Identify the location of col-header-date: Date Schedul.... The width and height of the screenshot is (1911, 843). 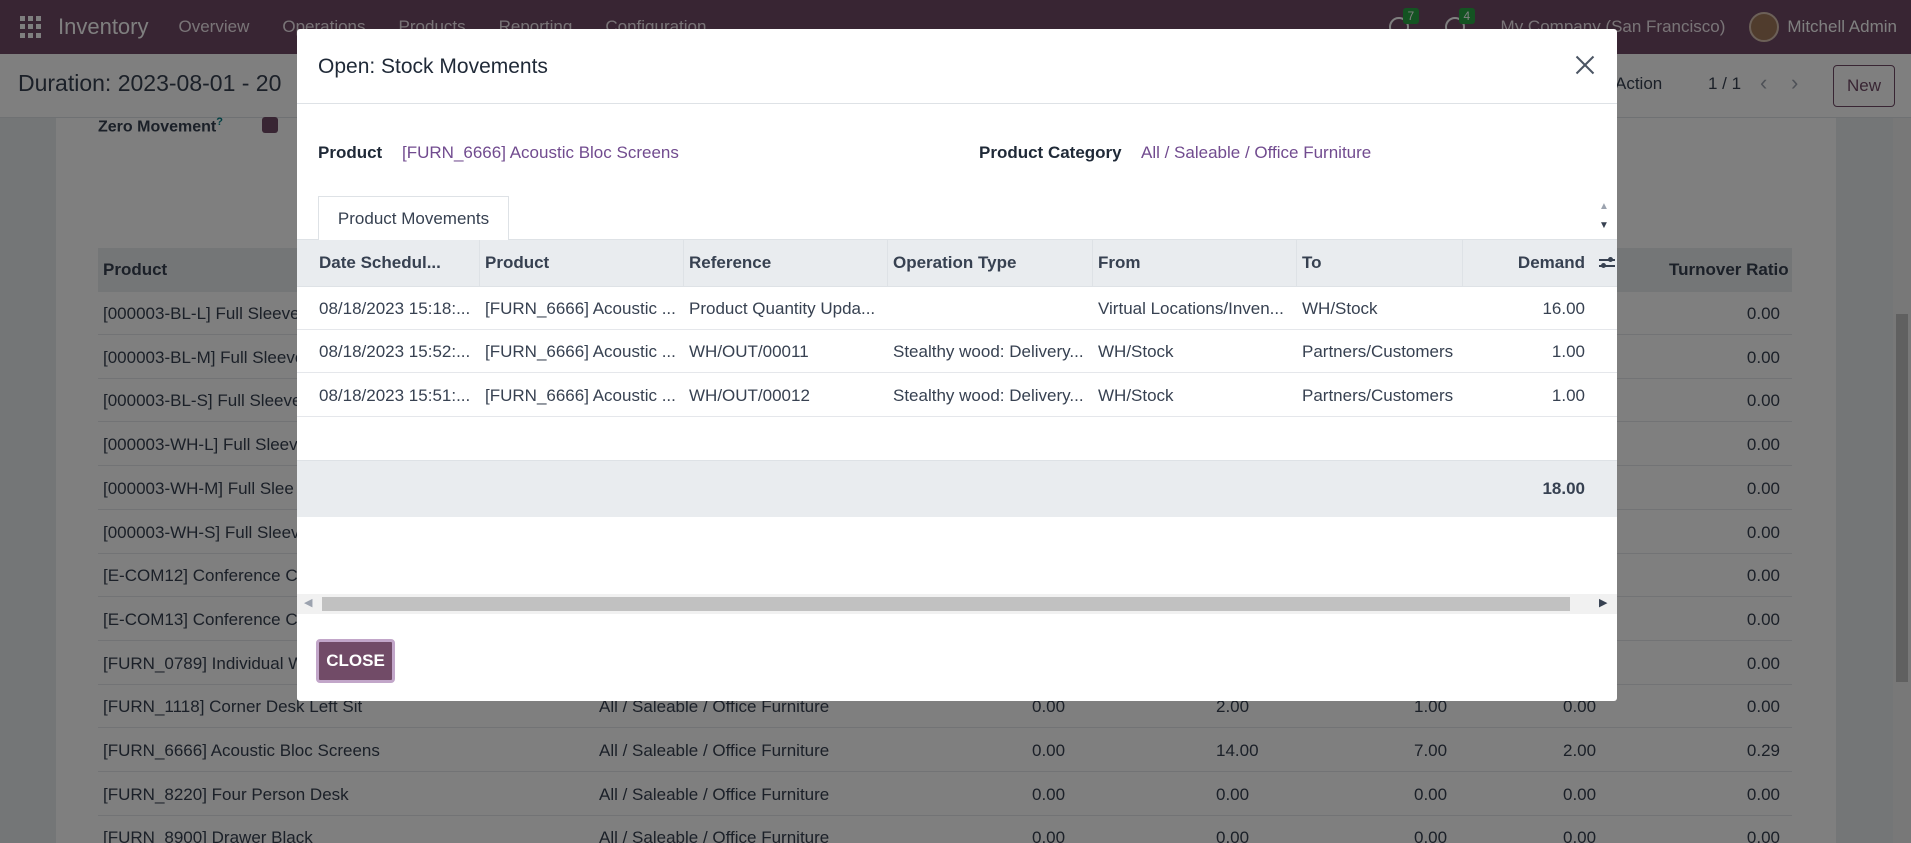
(380, 263).